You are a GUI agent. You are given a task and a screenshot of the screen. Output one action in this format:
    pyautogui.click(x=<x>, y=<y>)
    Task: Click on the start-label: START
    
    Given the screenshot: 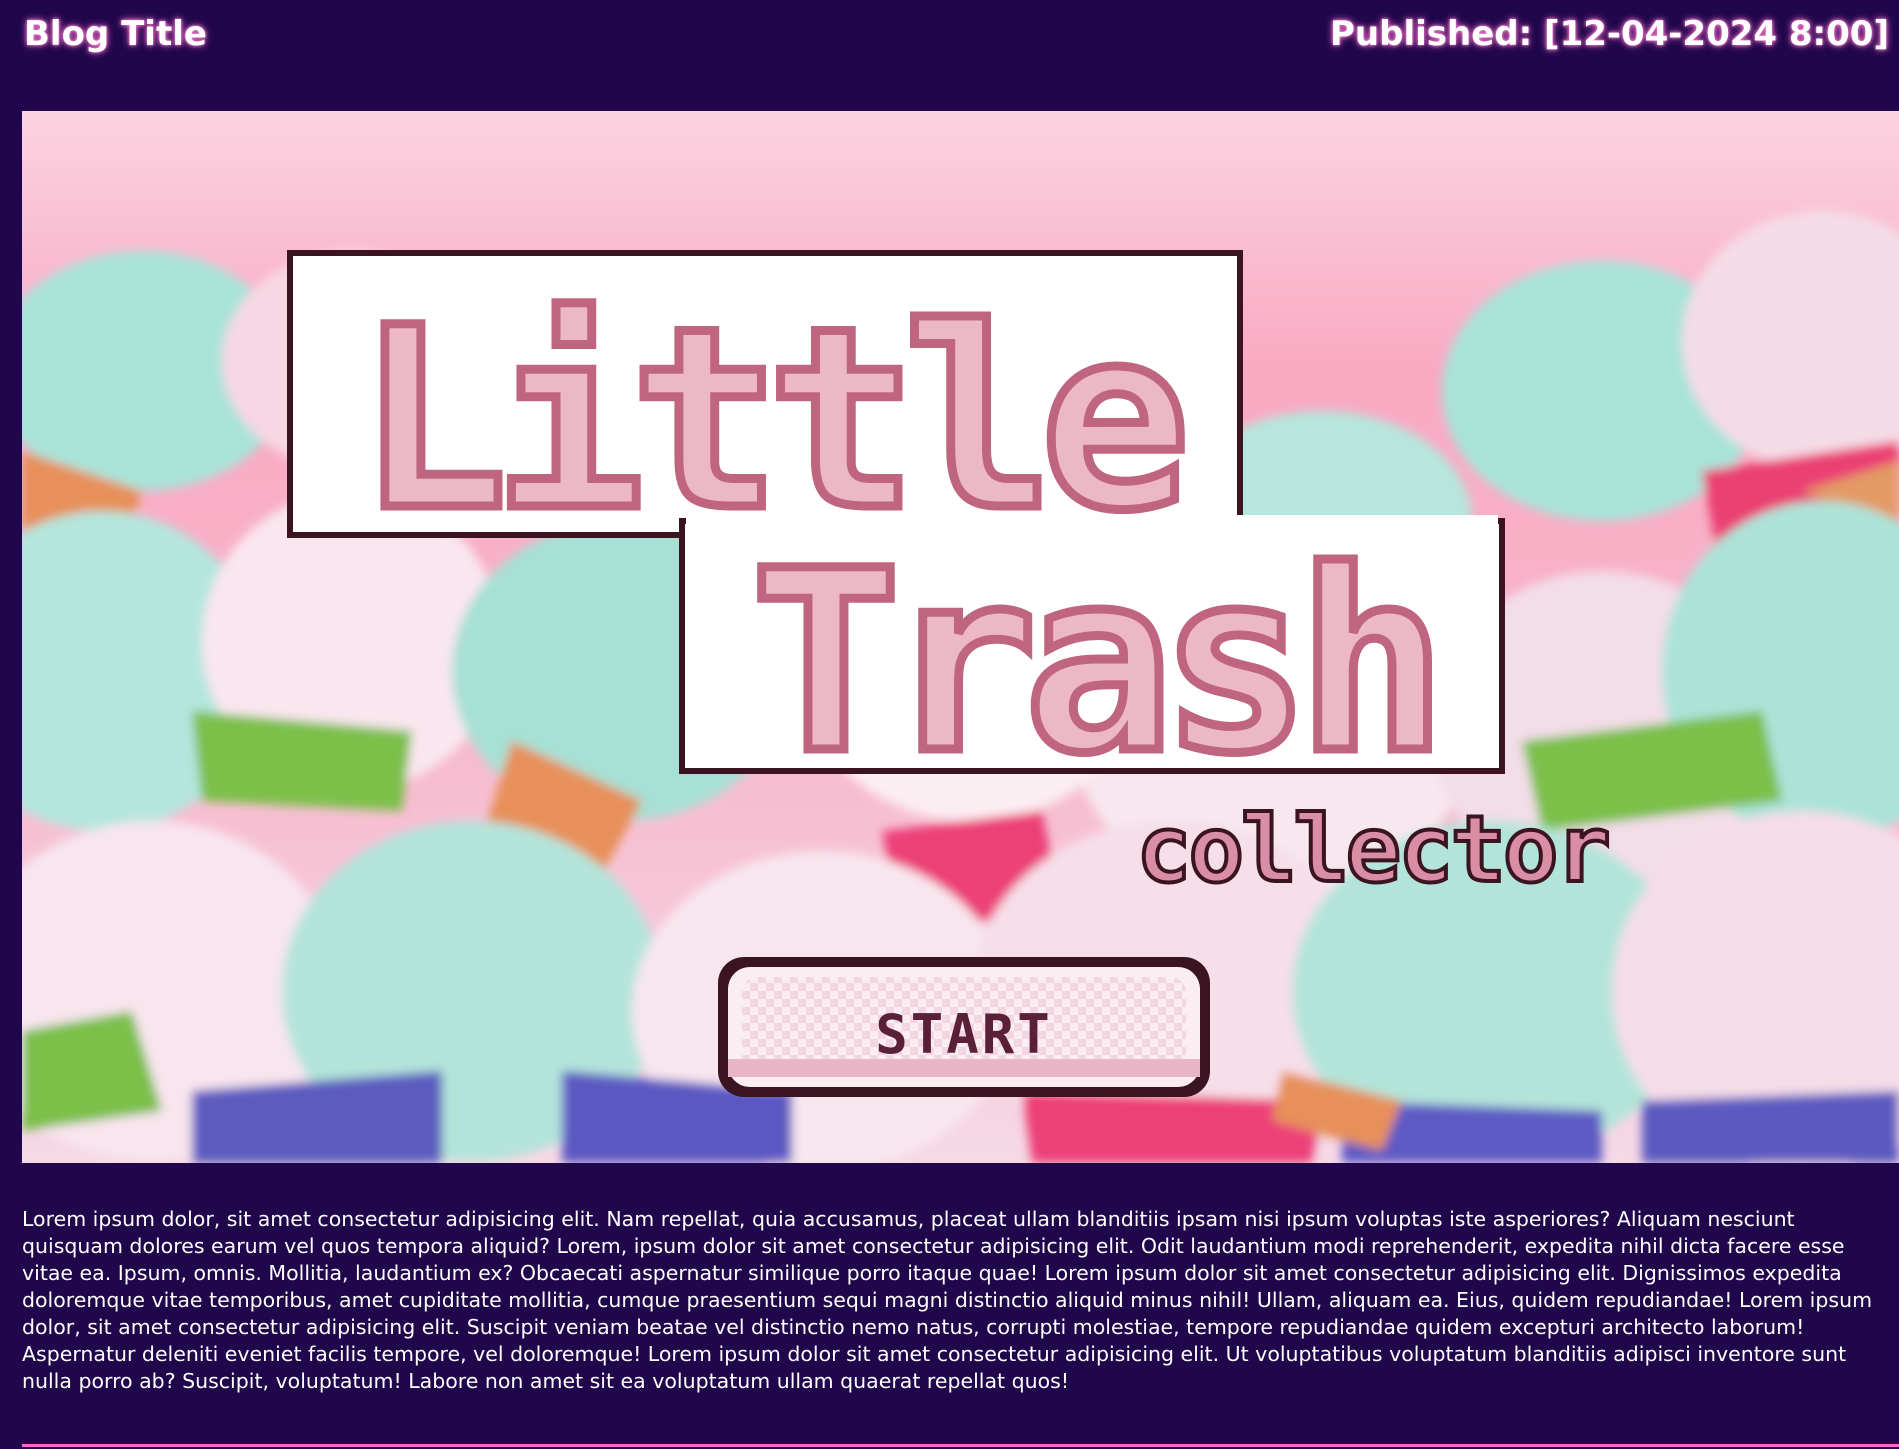 What is the action you would take?
    pyautogui.click(x=964, y=1034)
    